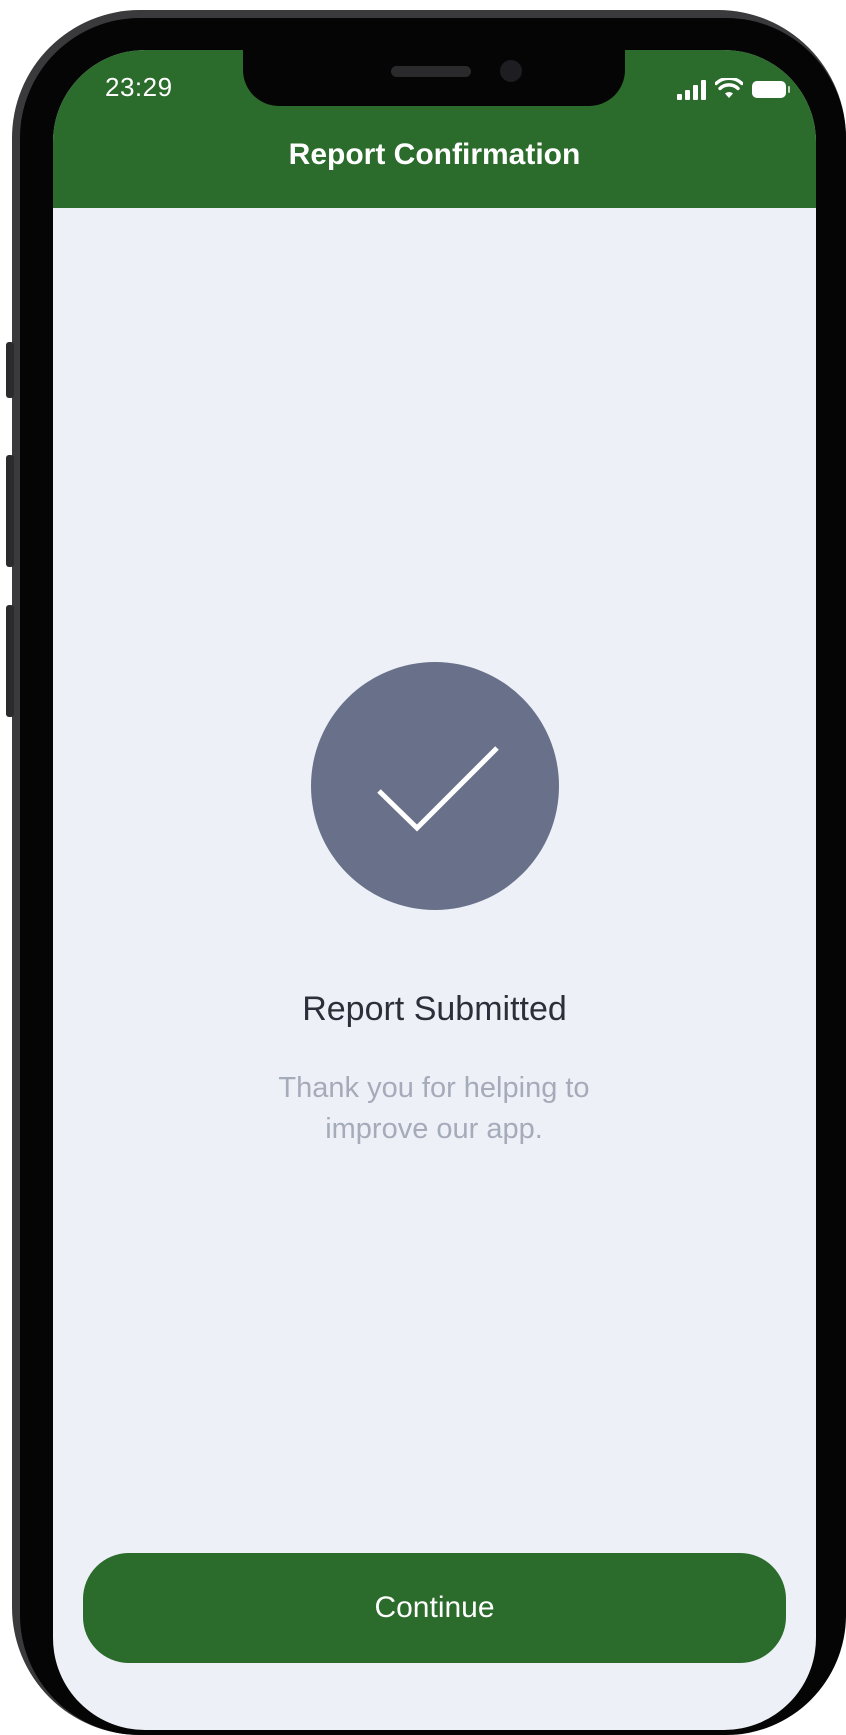 The image size is (846, 1735). Describe the element at coordinates (434, 1608) in the screenshot. I see `continue-button: Continue` at that location.